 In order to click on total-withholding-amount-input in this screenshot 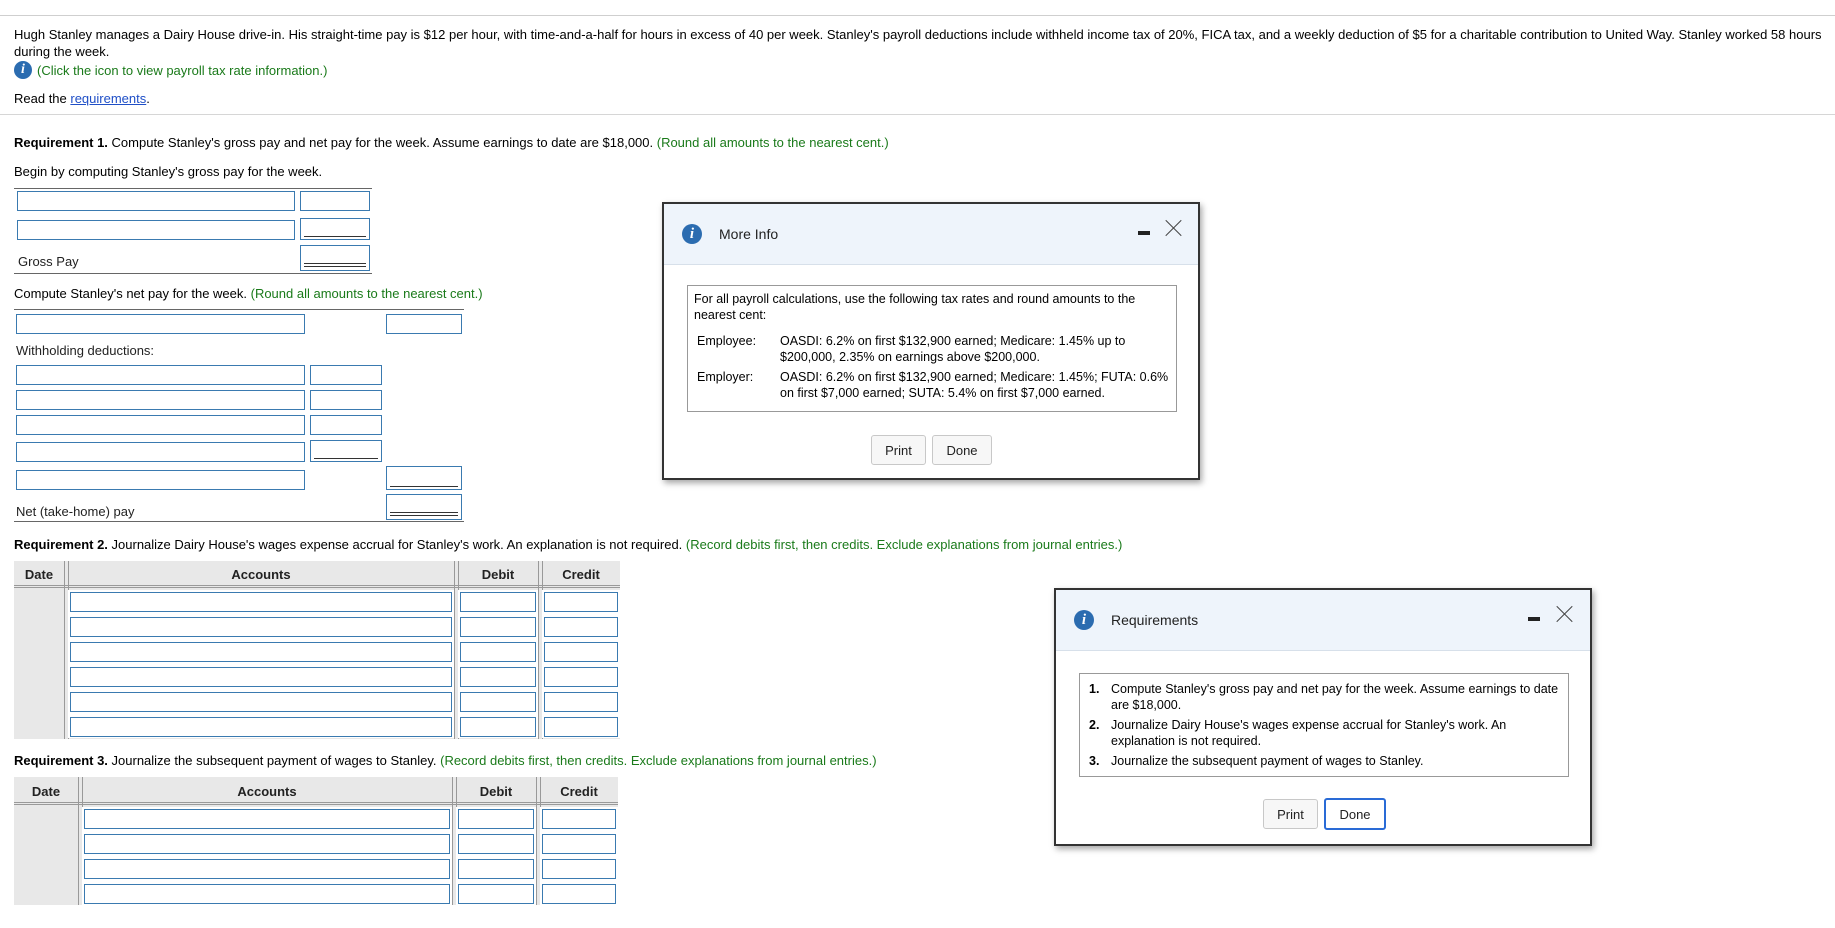, I will do `click(424, 478)`.